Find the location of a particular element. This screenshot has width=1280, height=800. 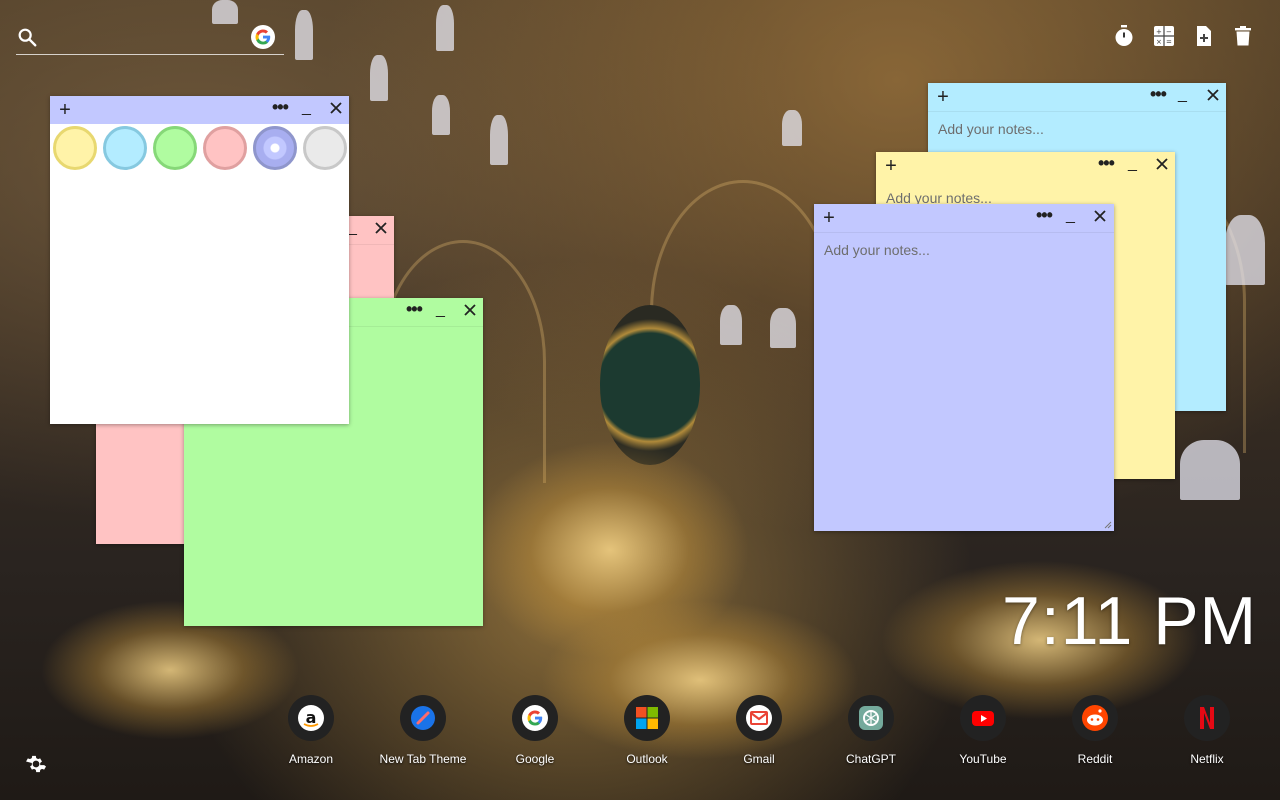

outlook-icon is located at coordinates (647, 718).